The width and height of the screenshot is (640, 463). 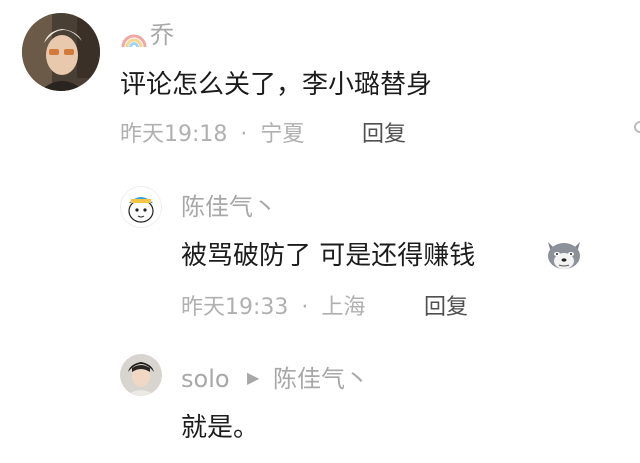 I want to click on reply-arrow-icon: ▶, so click(x=253, y=377).